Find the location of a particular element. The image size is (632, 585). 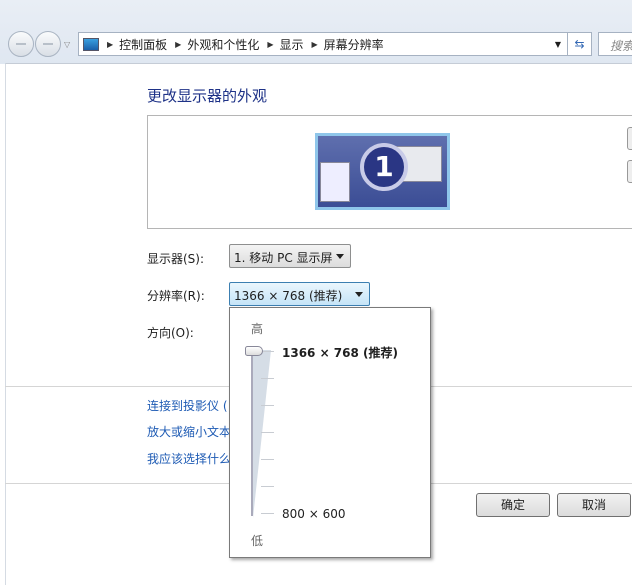

display-settings-help-link: 我应该选择什么 is located at coordinates (189, 458).